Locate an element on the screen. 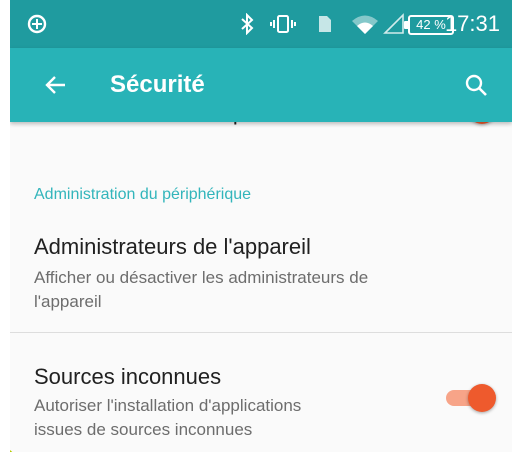 This screenshot has height=452, width=512. list-item-title: Sources inconnues is located at coordinates (128, 376).